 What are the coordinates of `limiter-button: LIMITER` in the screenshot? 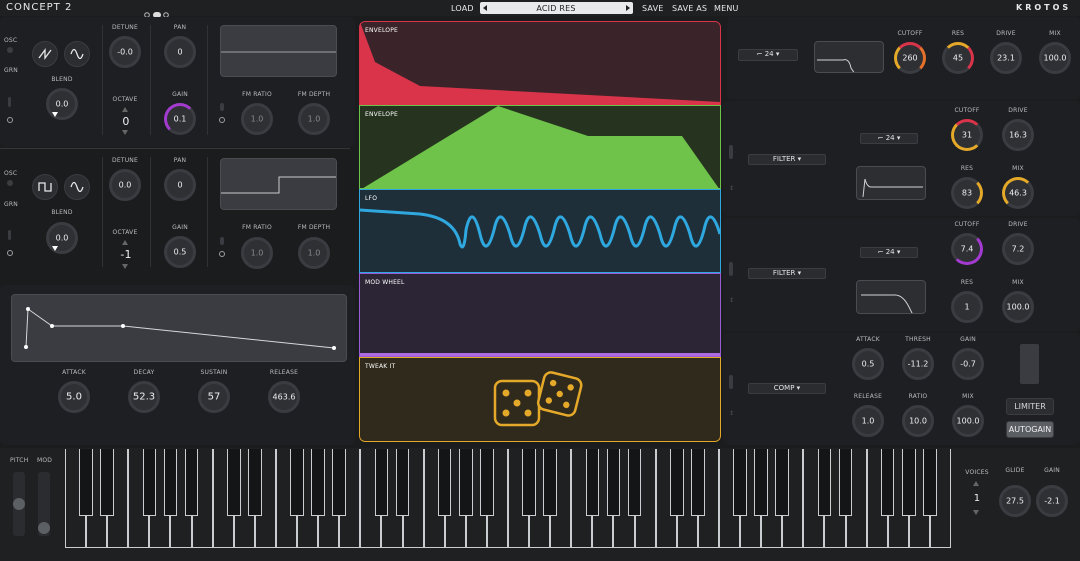 It's located at (1030, 406).